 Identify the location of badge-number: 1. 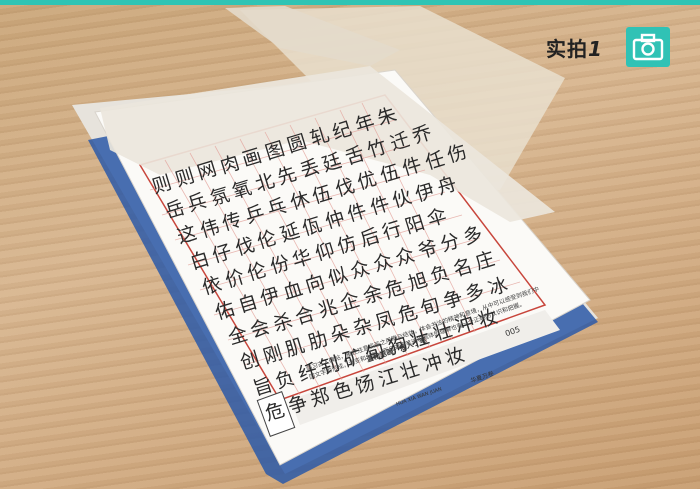
(595, 49).